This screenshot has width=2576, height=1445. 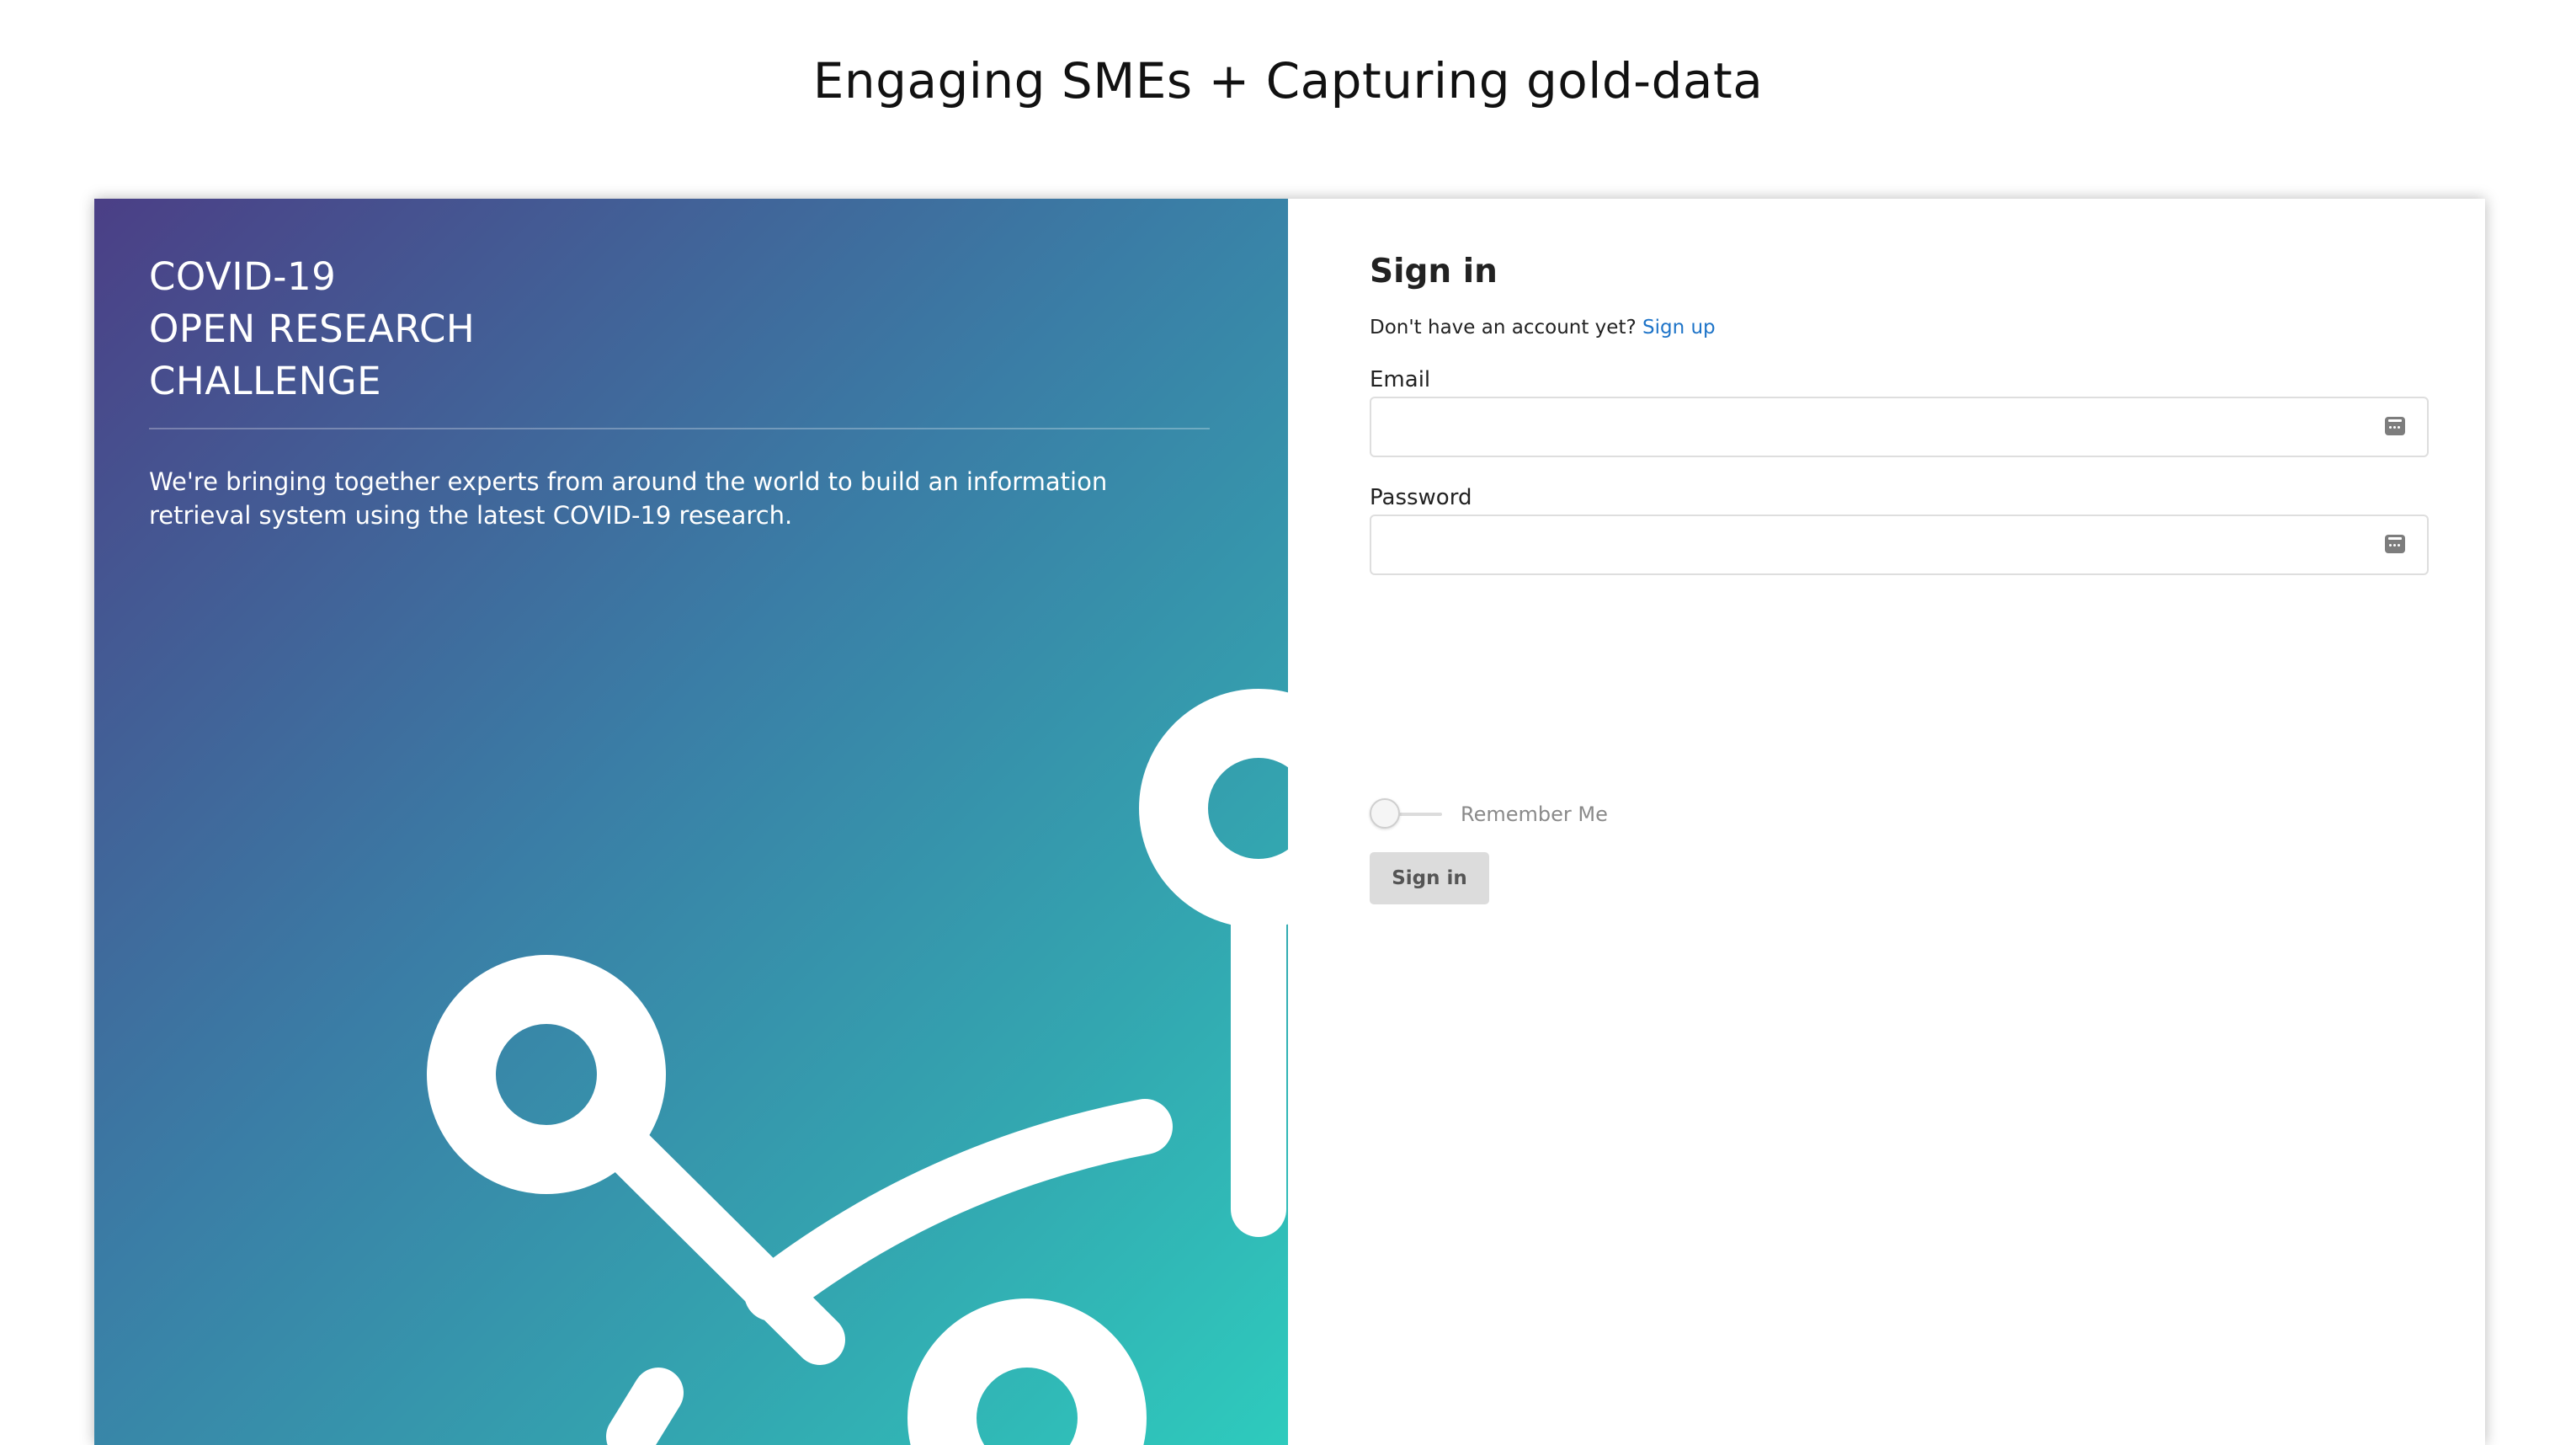 I want to click on title-divider, so click(x=680, y=428).